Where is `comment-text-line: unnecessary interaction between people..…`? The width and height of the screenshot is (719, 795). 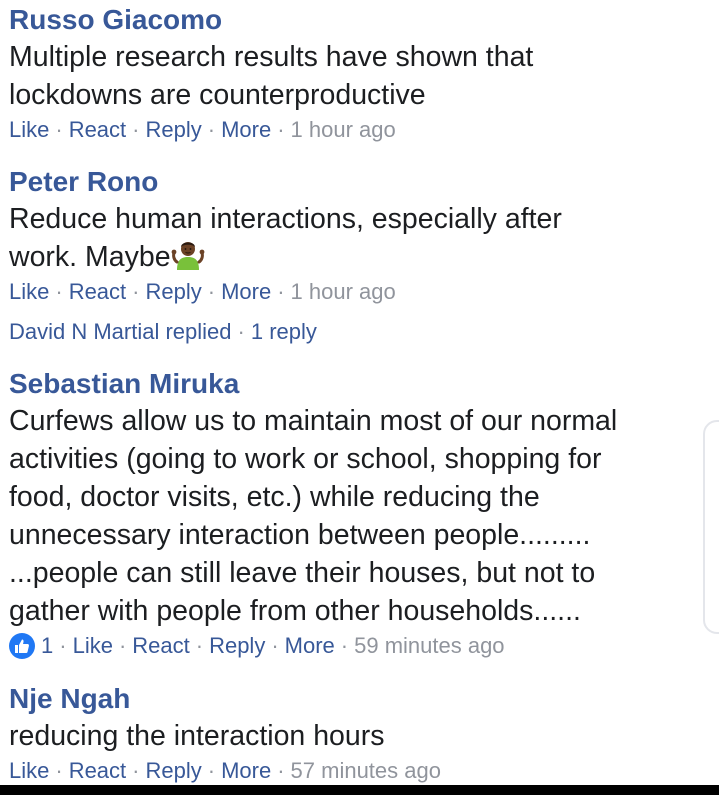
comment-text-line: unnecessary interaction between people..… is located at coordinates (300, 535).